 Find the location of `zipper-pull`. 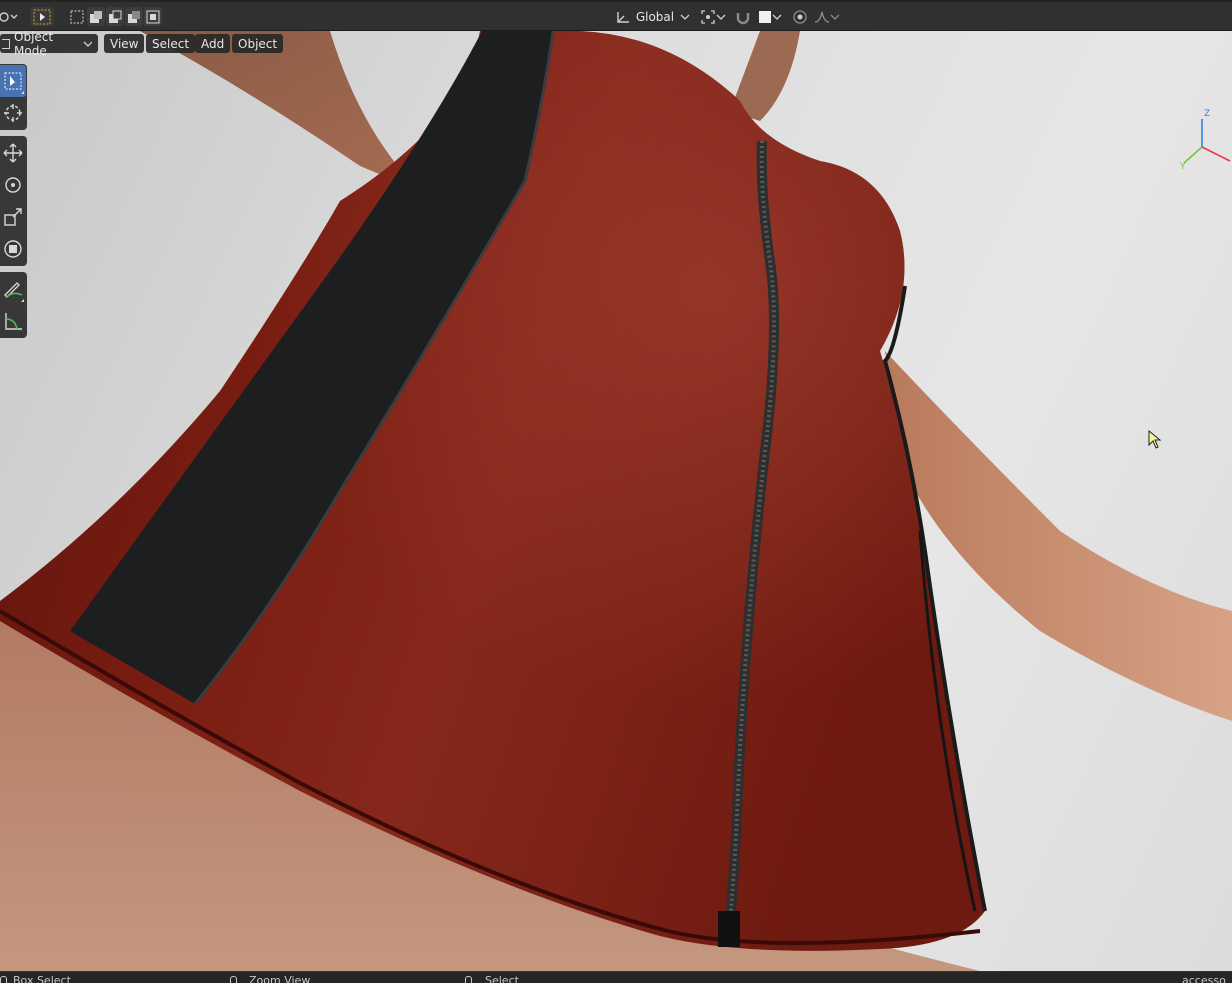

zipper-pull is located at coordinates (729, 929).